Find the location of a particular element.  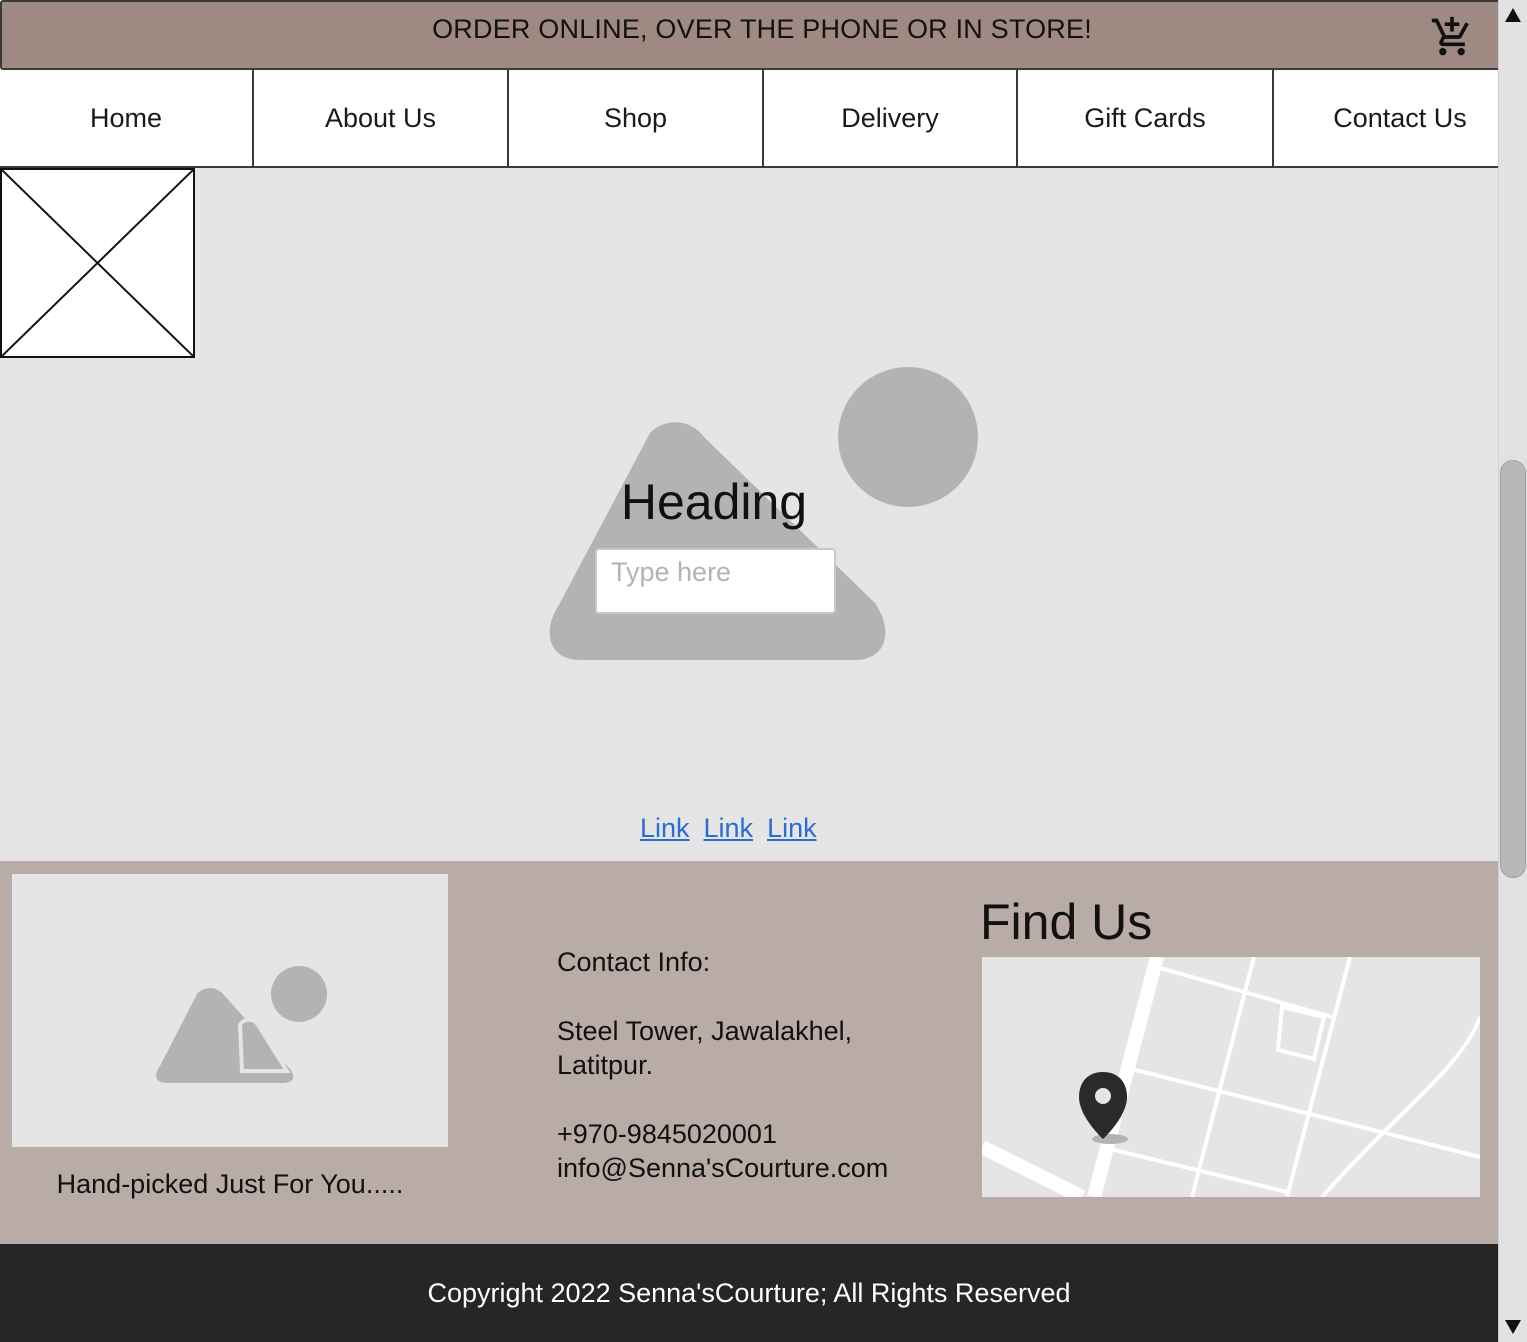

featured-image is located at coordinates (230, 1010).